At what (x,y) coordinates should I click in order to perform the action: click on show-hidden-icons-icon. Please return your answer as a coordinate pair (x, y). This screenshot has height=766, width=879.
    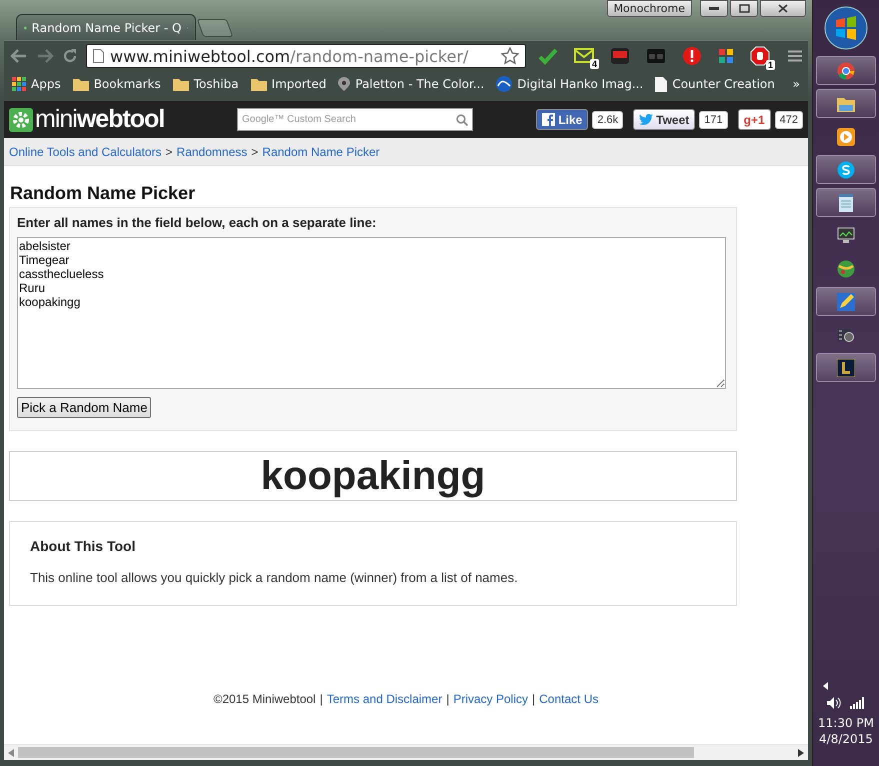
    Looking at the image, I should click on (825, 686).